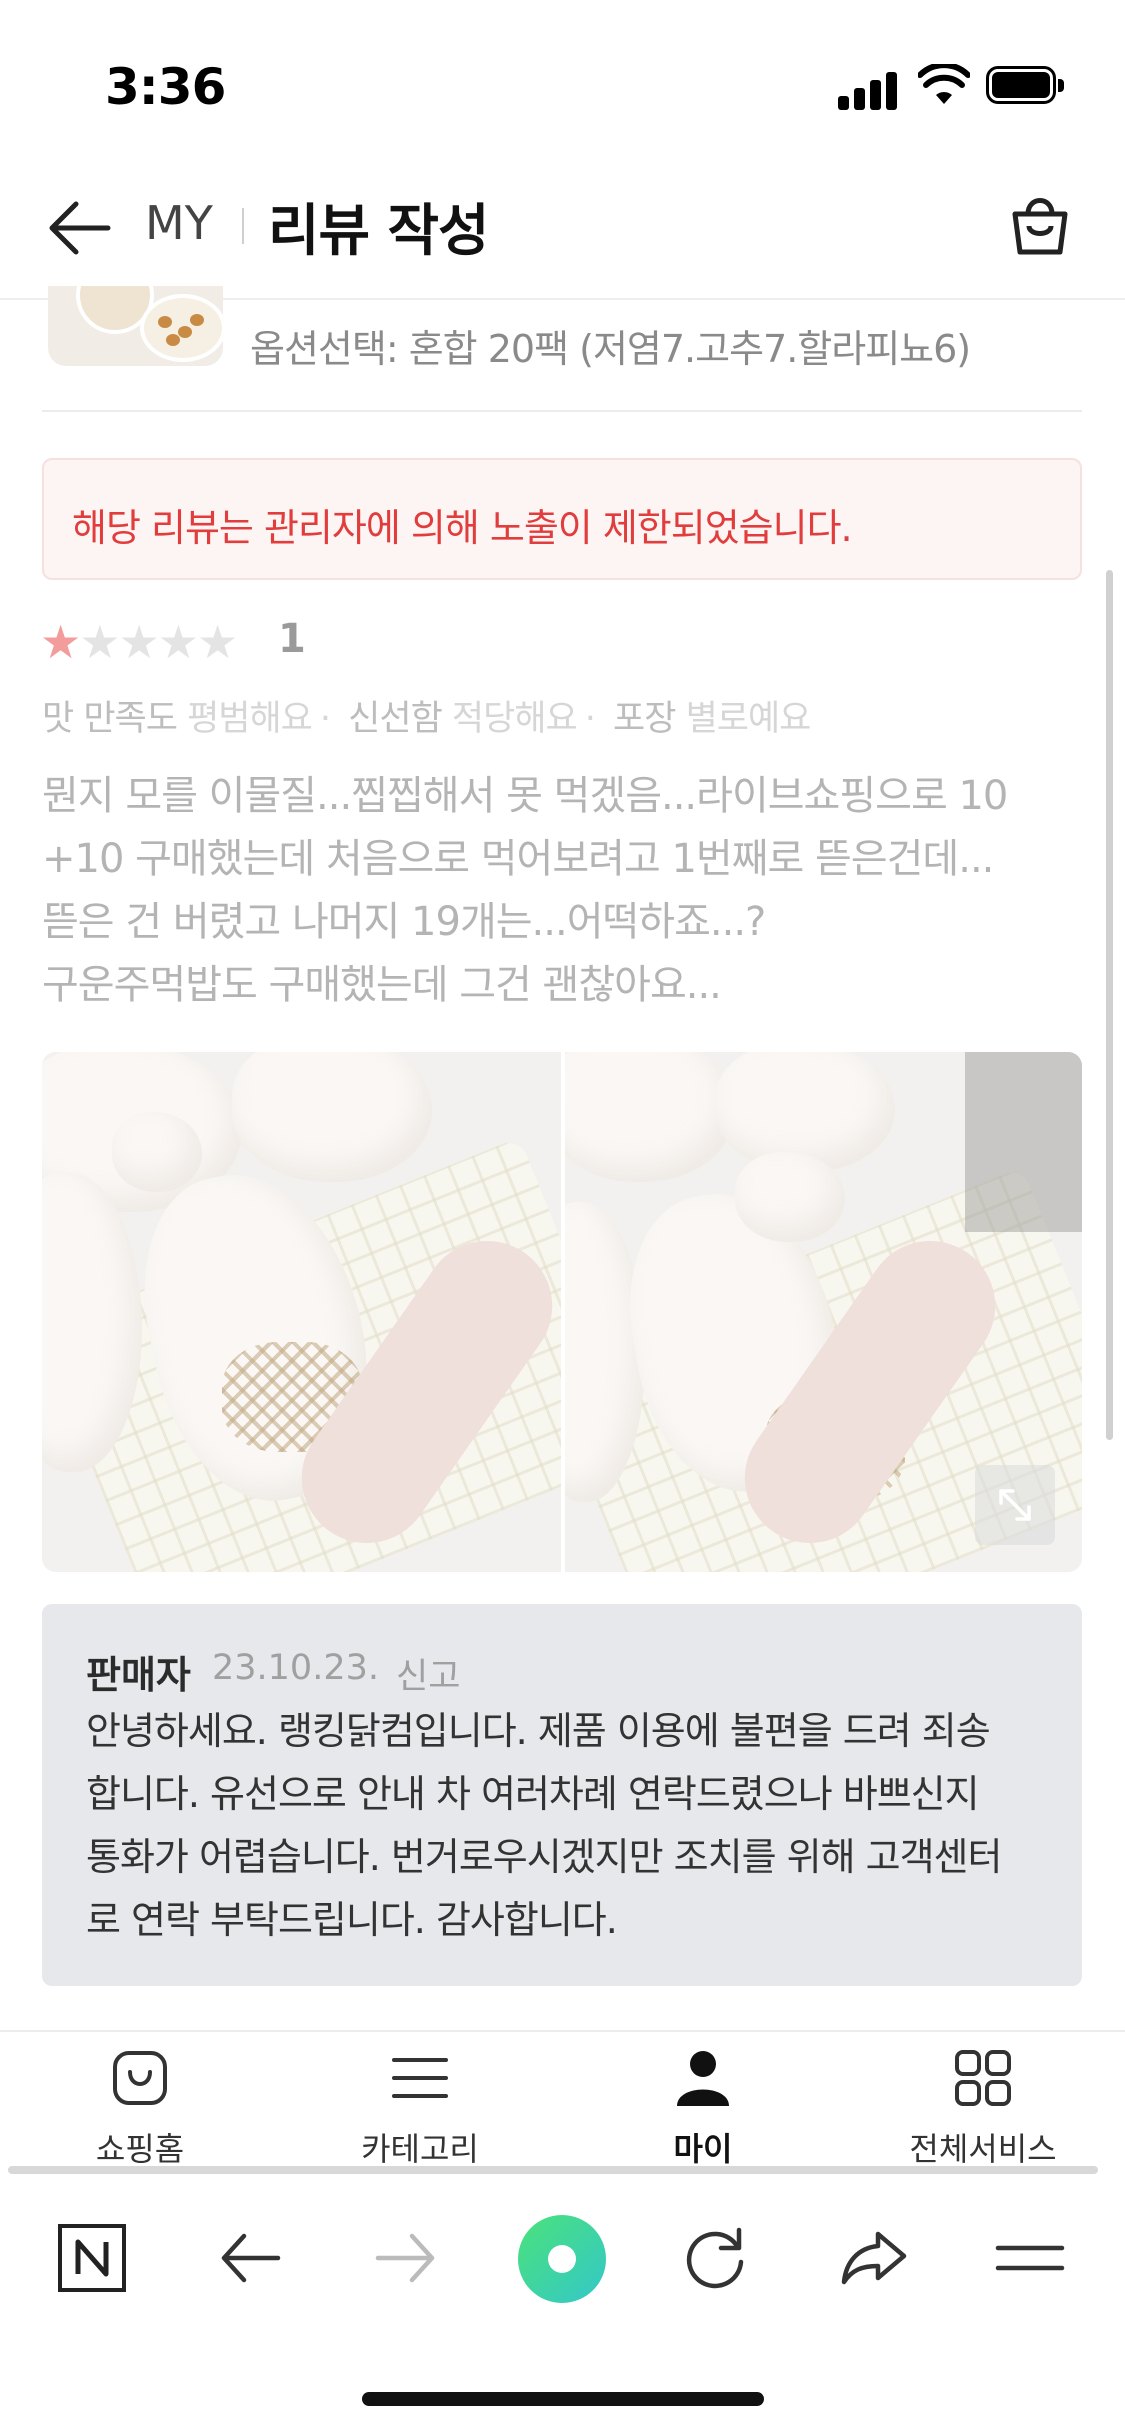  Describe the element at coordinates (538, 1731) in the screenshot. I see `reply-text-line: 안녕하세요. 랭킹닭컴입니다. 제품 이용에 불편을 드려 죄송` at that location.